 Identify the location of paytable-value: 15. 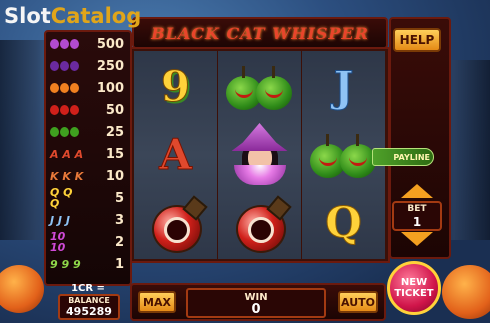
(114, 154).